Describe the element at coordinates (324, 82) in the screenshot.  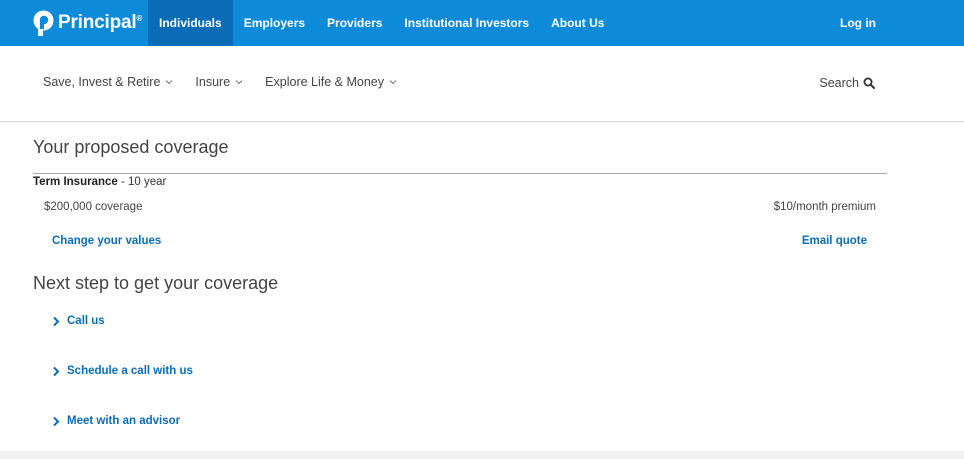
I see `subnav-label: Explore Life & Money` at that location.